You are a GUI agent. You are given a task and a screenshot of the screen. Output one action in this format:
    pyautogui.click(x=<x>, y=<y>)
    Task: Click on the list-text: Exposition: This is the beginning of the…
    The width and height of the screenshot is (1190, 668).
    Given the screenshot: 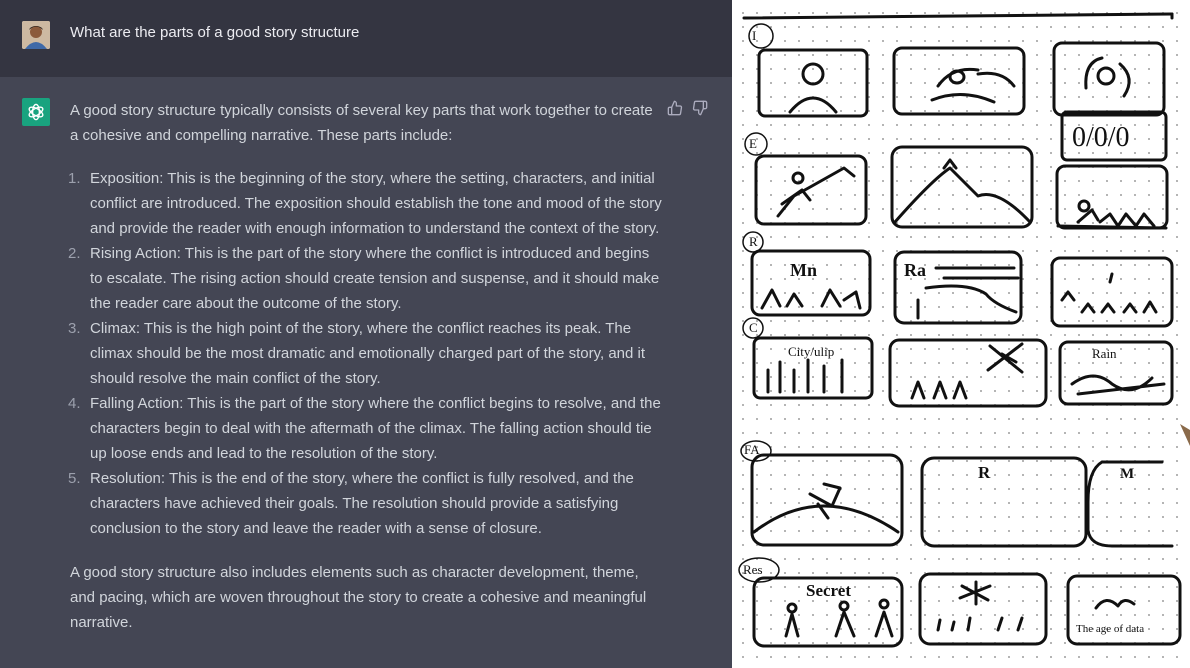 What is the action you would take?
    pyautogui.click(x=376, y=203)
    